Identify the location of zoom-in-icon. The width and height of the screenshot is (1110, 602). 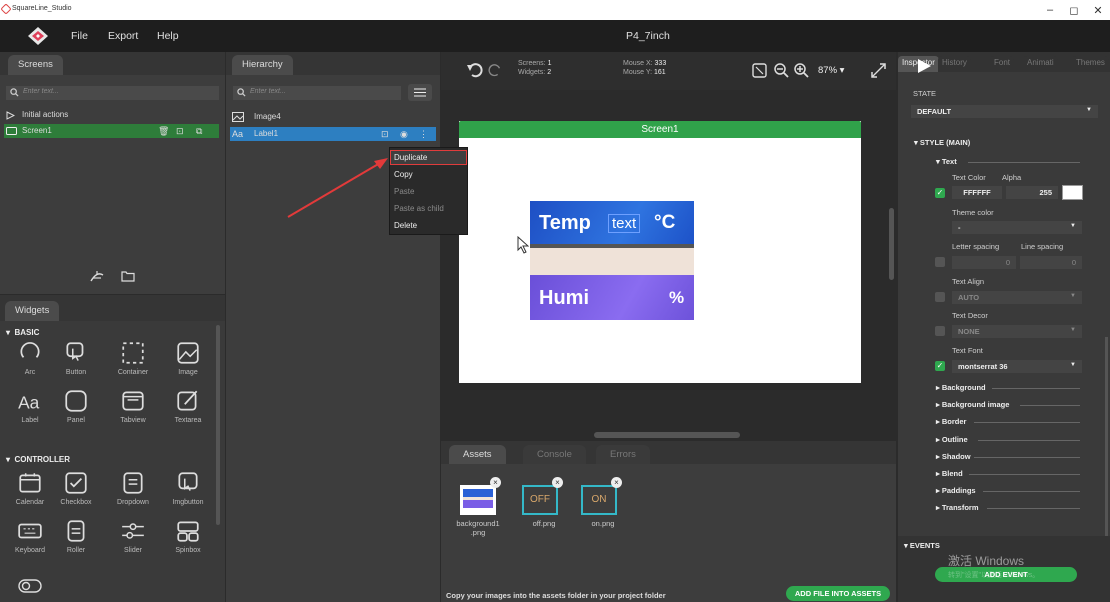
(801, 70).